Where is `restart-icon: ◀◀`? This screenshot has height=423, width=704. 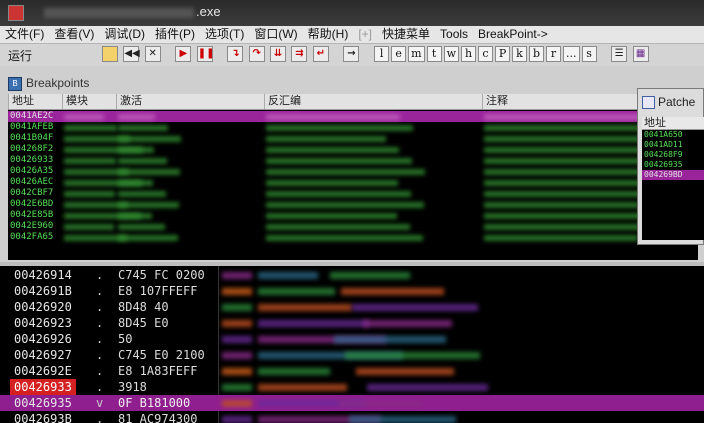 restart-icon: ◀◀ is located at coordinates (131, 54).